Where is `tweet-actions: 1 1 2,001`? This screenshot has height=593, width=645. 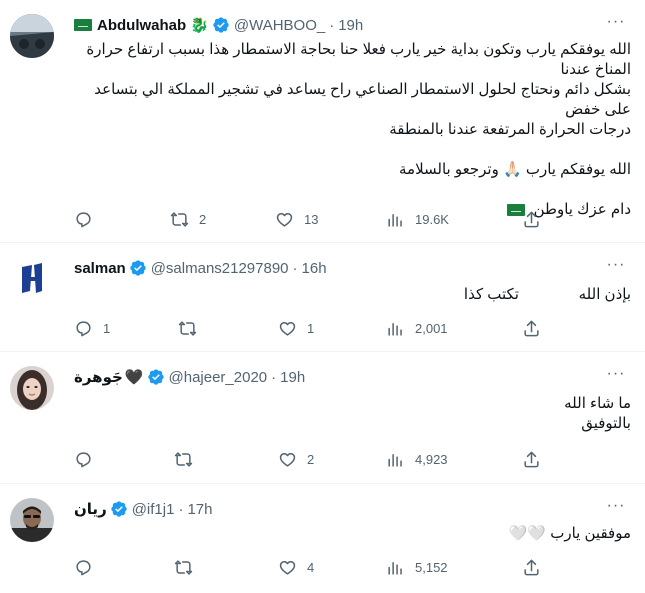
tweet-actions: 1 1 2,001 is located at coordinates (309, 329).